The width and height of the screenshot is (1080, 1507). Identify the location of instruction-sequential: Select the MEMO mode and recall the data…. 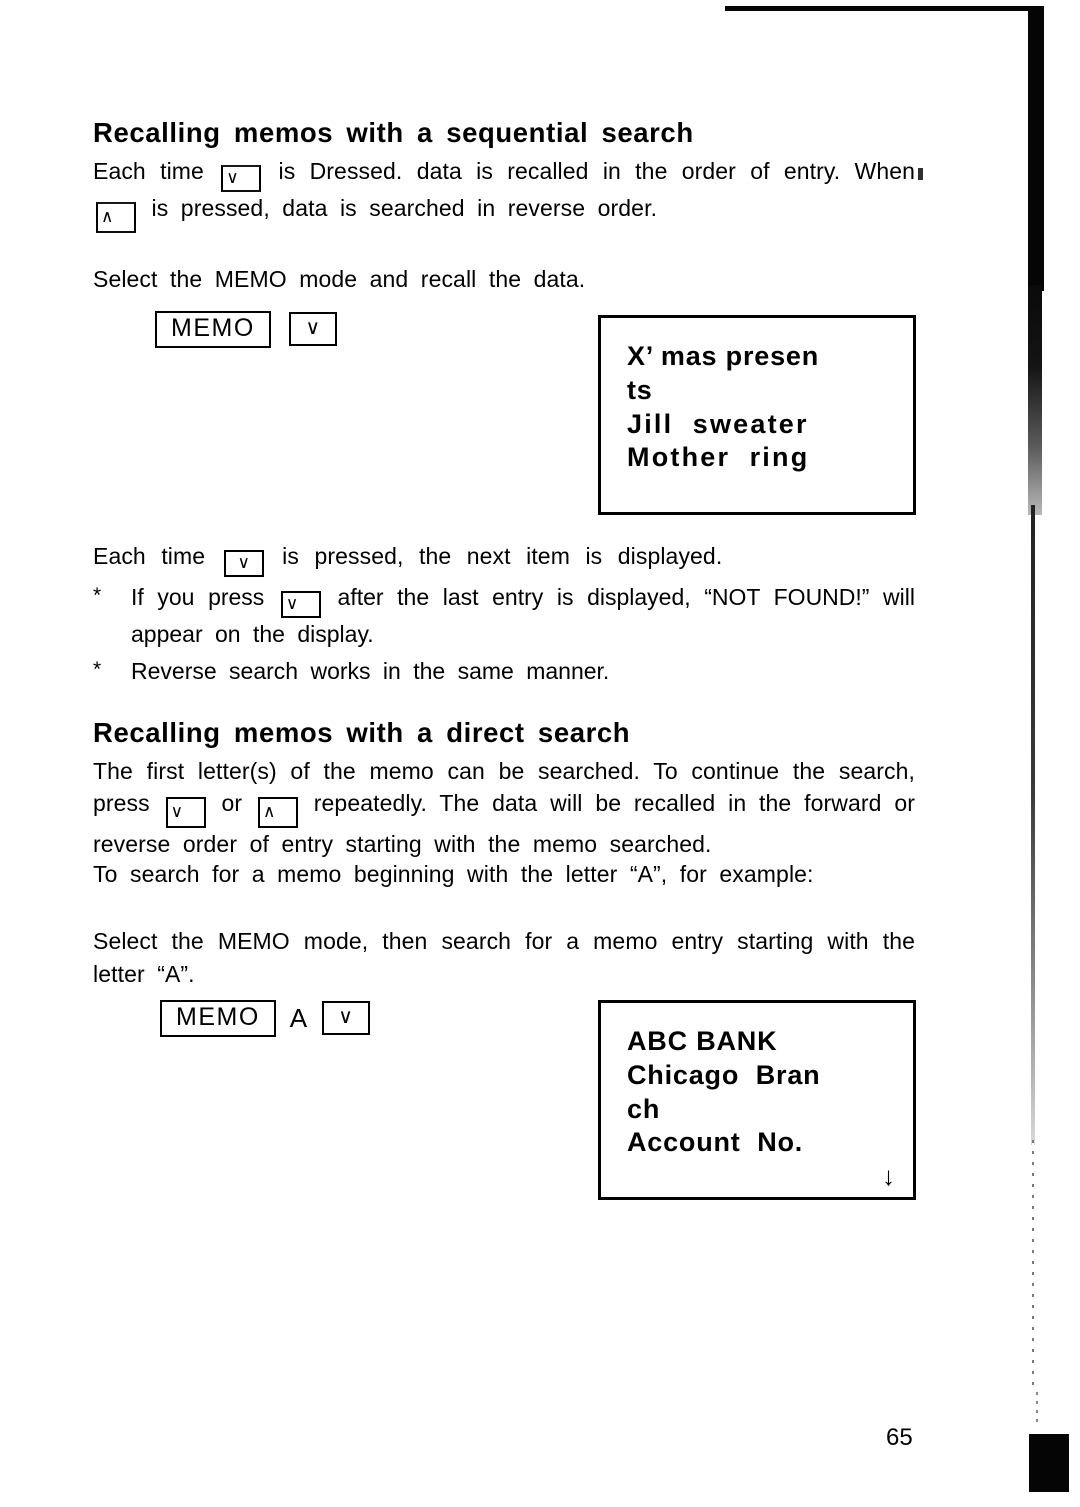
(339, 279).